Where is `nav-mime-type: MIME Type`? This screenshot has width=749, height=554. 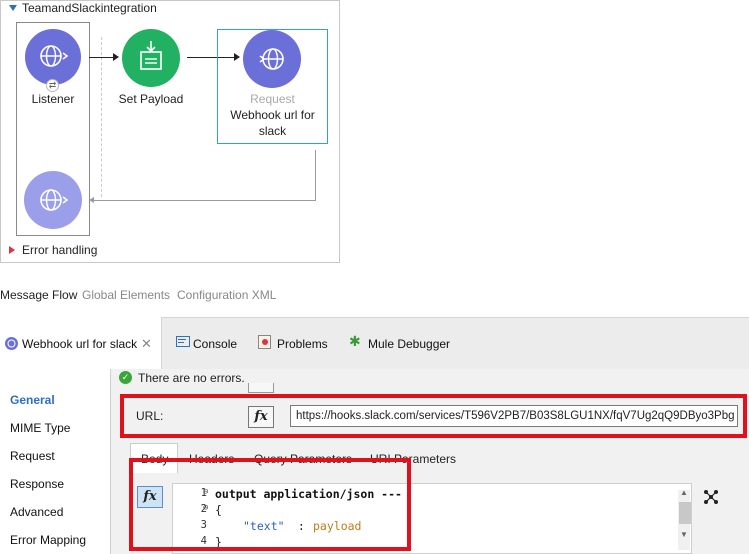 nav-mime-type: MIME Type is located at coordinates (40, 428).